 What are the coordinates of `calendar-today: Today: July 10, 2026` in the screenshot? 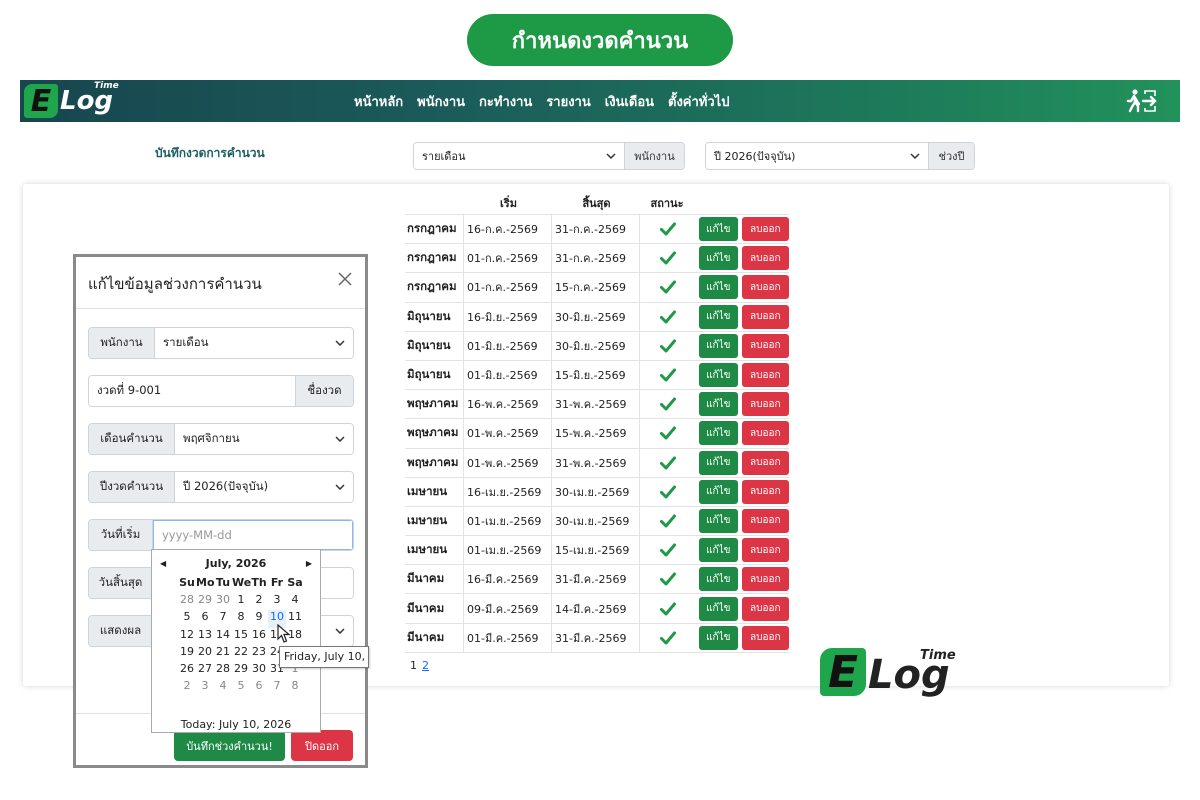 It's located at (236, 724).